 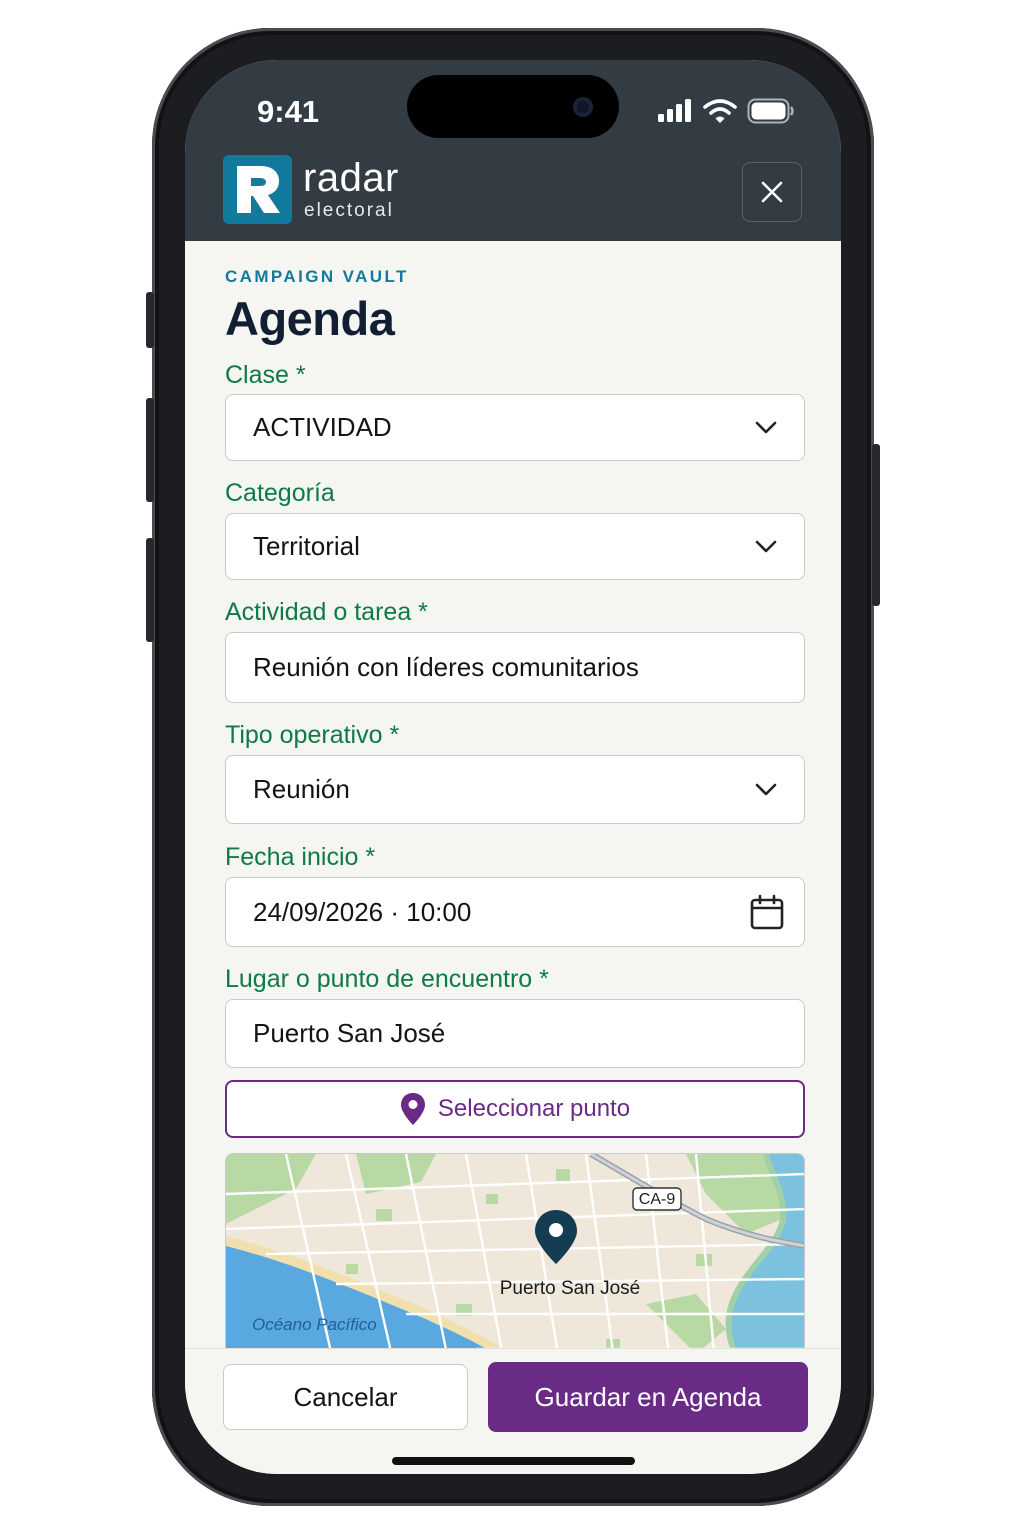 What do you see at coordinates (322, 427) in the screenshot?
I see `clase-value: ACTIVIDAD` at bounding box center [322, 427].